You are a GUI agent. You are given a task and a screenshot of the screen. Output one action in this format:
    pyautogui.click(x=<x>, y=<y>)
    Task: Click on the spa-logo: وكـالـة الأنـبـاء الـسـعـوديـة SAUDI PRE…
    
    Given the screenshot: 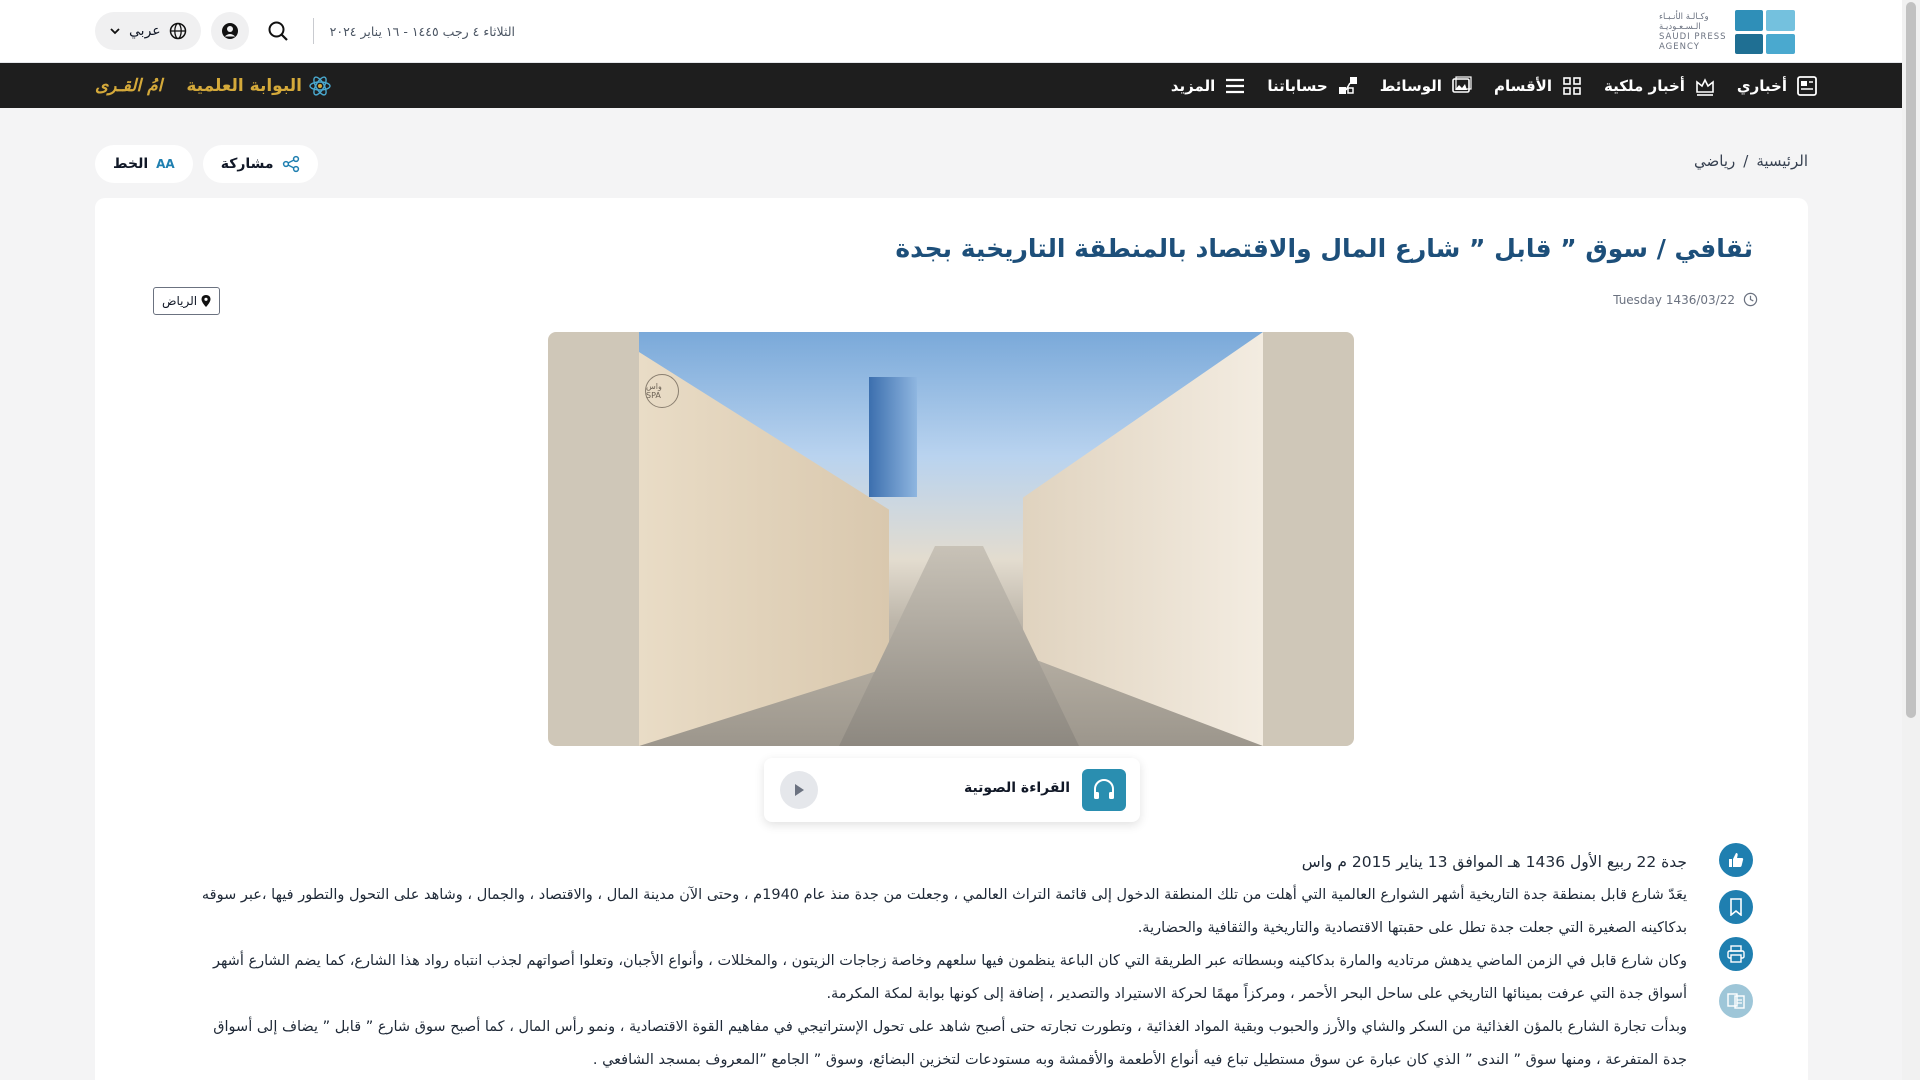 What is the action you would take?
    pyautogui.click(x=1734, y=32)
    